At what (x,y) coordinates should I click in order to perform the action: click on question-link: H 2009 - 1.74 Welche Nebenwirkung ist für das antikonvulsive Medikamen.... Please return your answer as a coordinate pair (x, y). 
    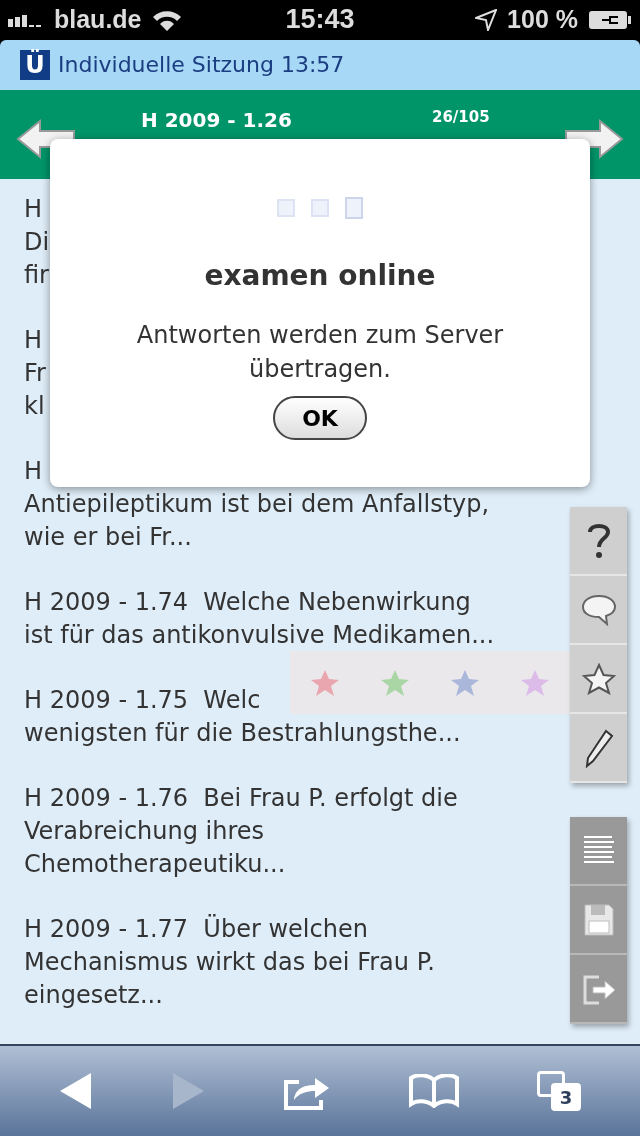
    Looking at the image, I should click on (259, 619).